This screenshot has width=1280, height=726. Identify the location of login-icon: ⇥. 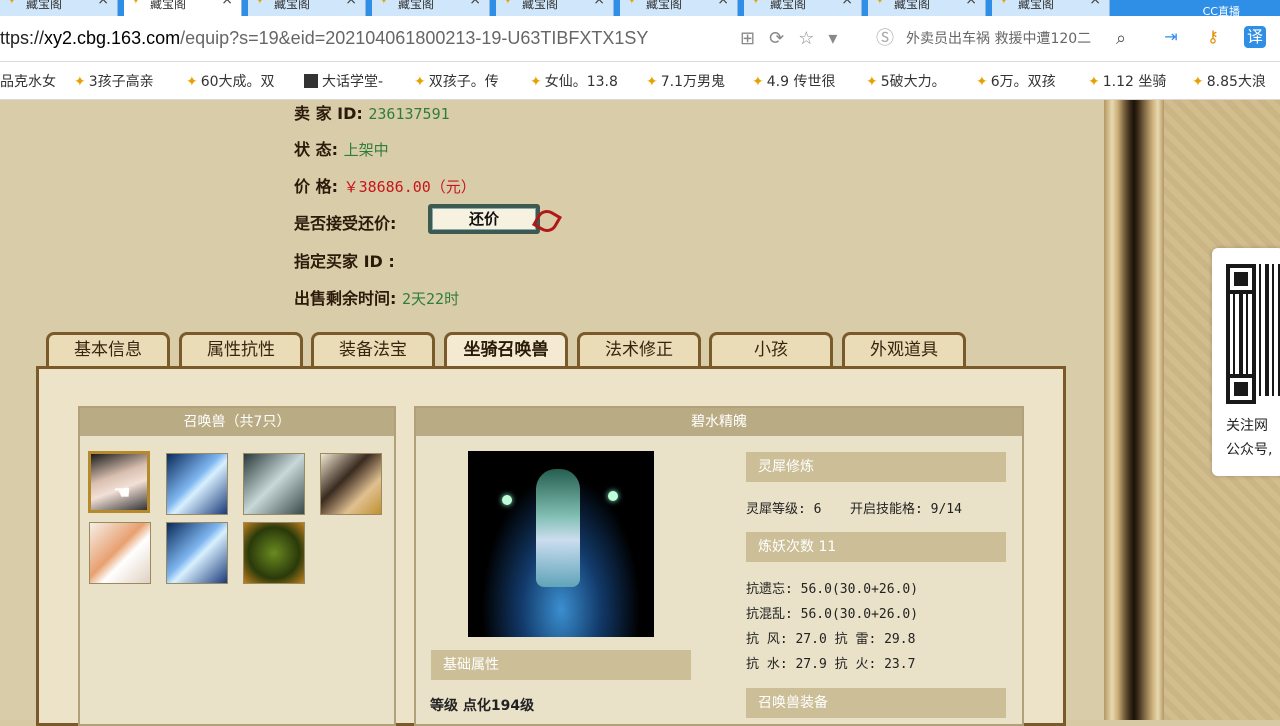
(1171, 37).